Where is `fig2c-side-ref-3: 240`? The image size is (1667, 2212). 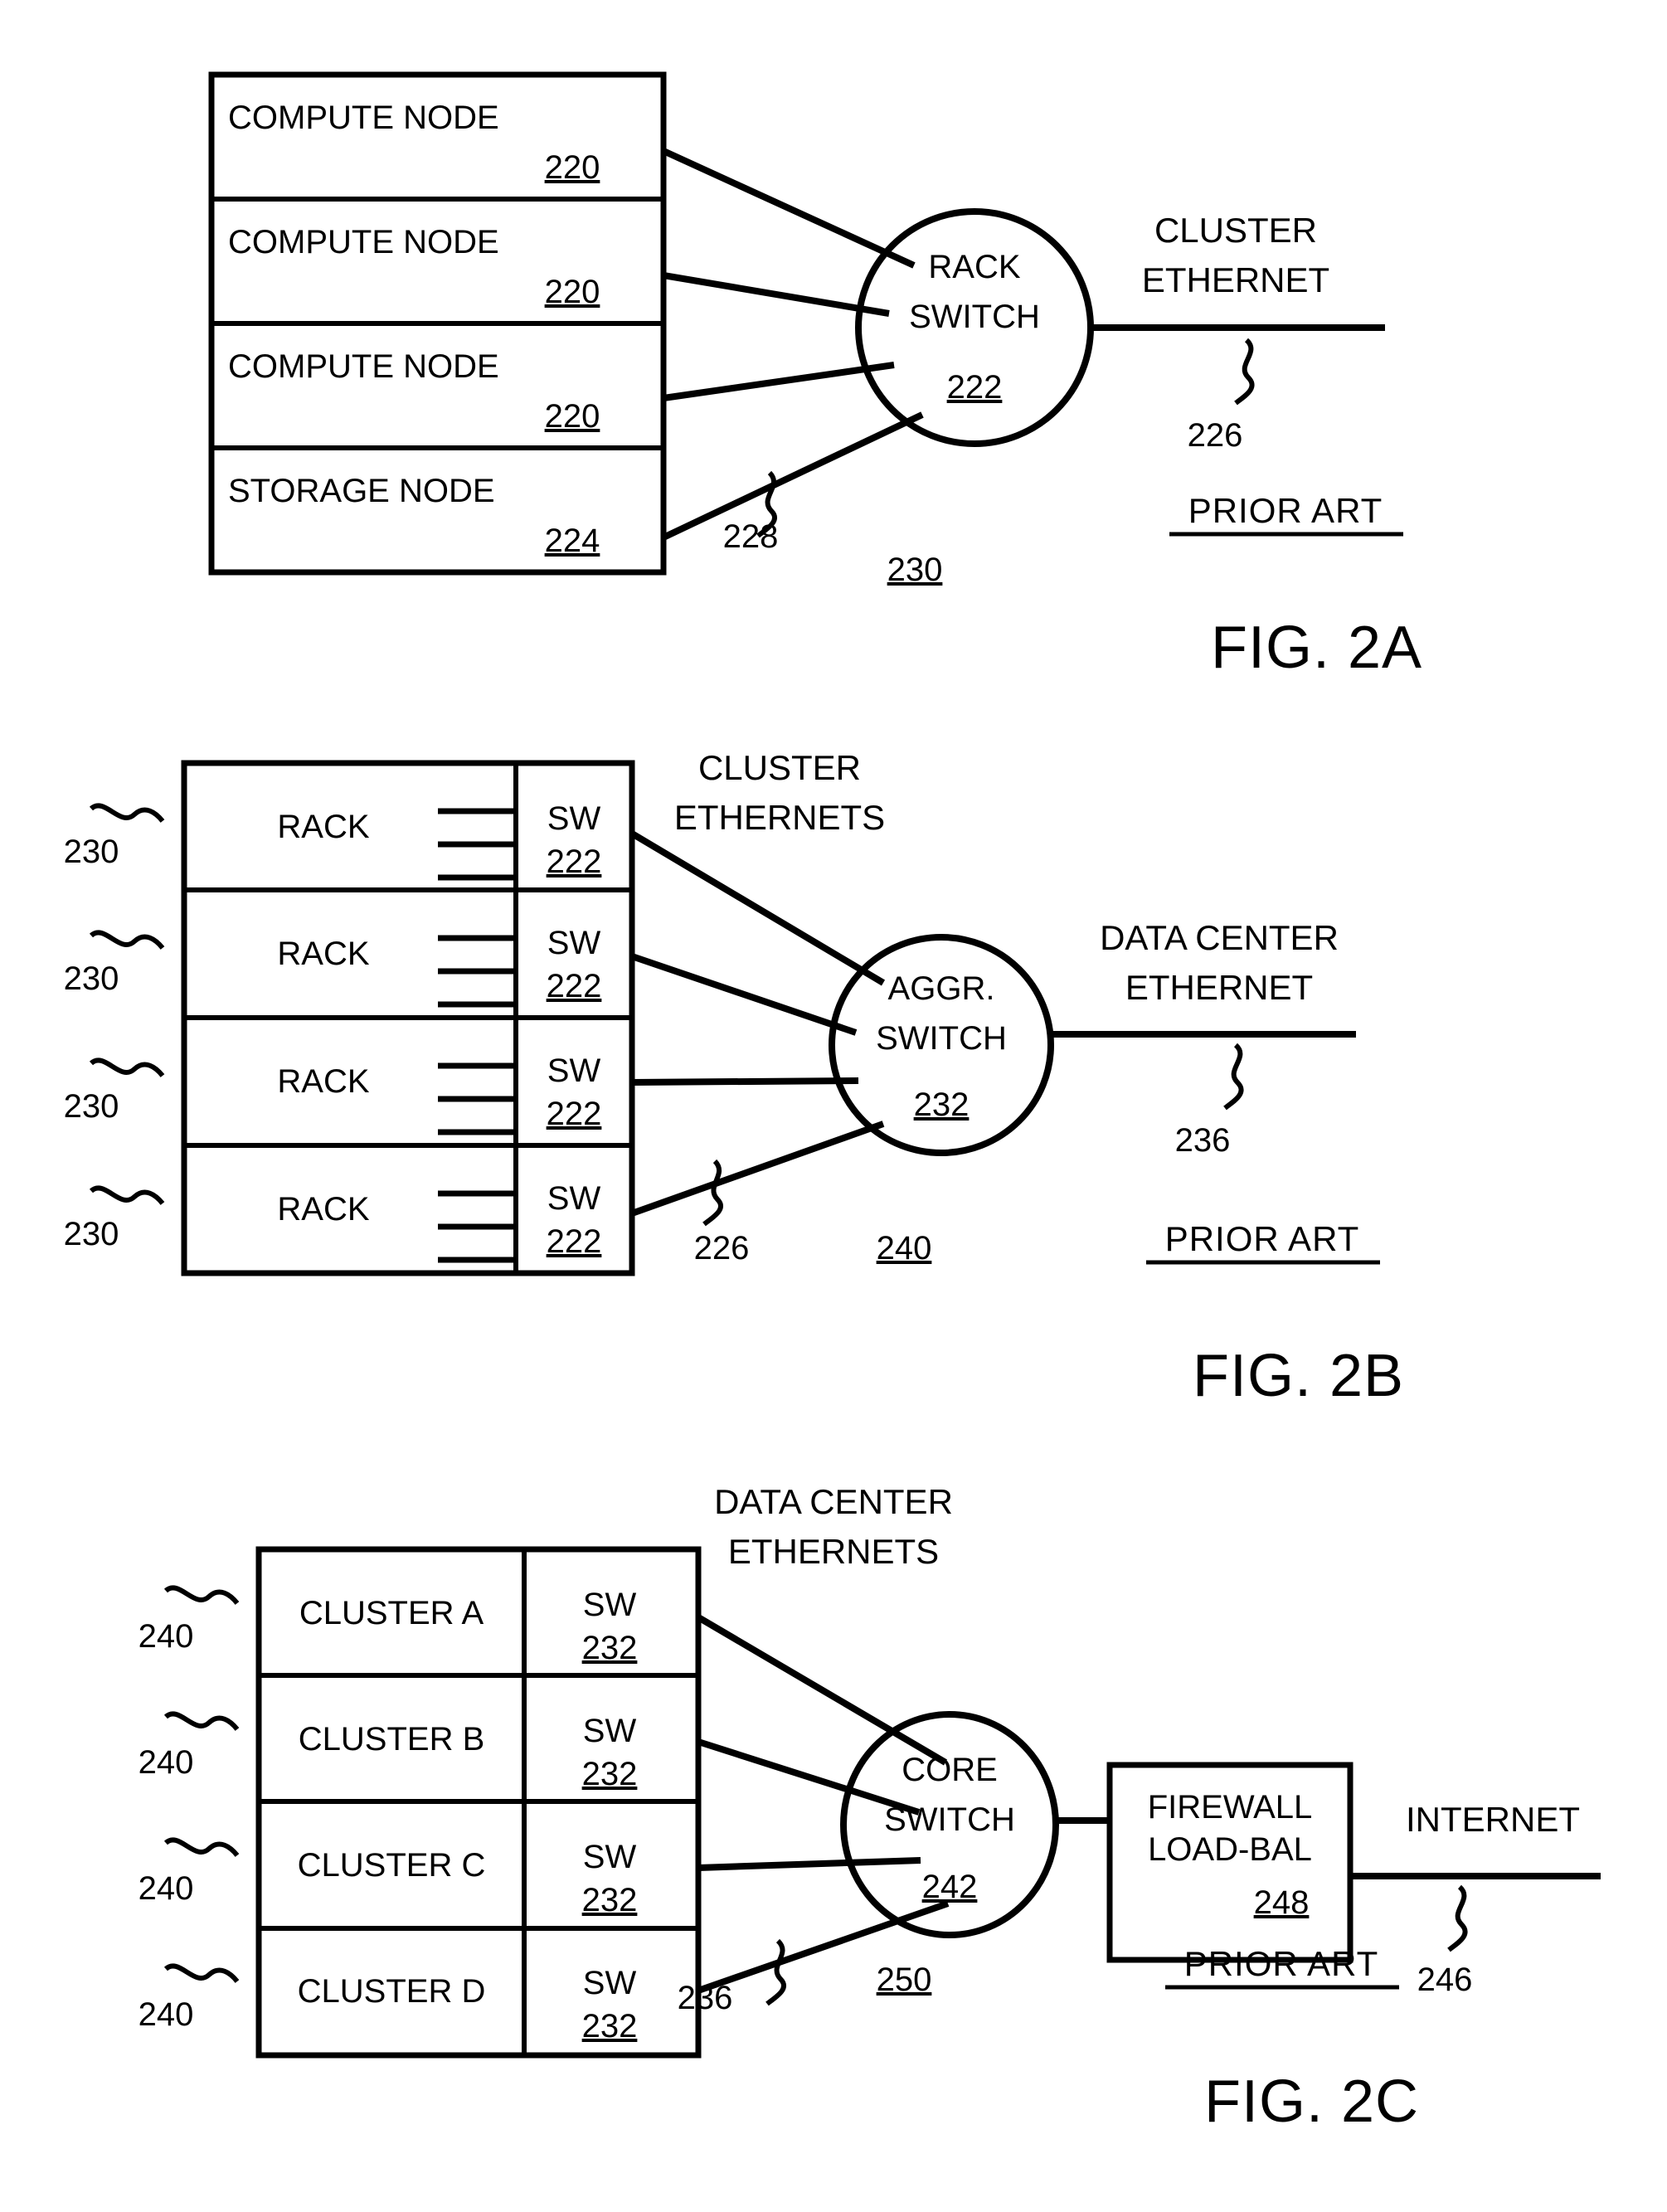
fig2c-side-ref-3: 240 is located at coordinates (166, 2014).